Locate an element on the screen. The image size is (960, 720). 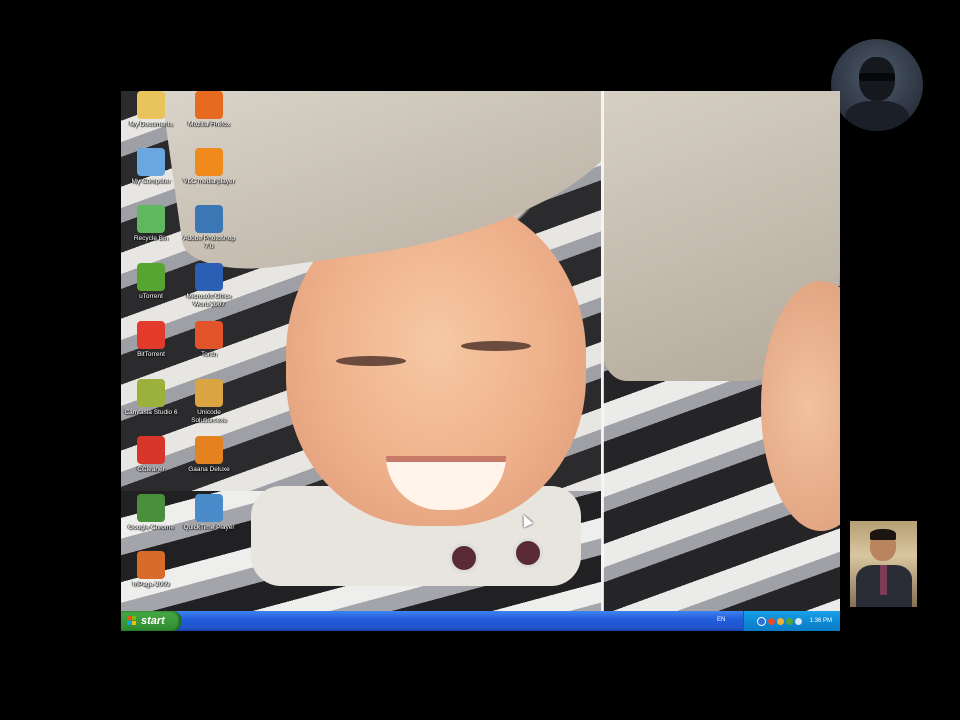
desktop-icon-label: Torch is located at coordinates (209, 354).